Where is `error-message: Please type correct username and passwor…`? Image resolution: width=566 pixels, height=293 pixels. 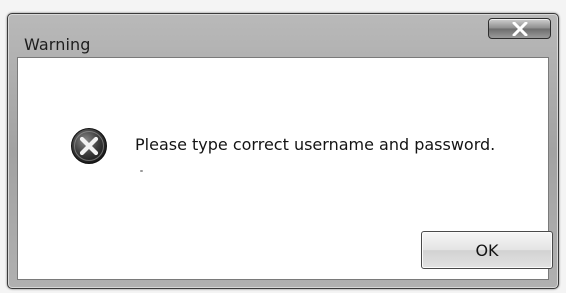 error-message: Please type correct username and passwor… is located at coordinates (315, 144).